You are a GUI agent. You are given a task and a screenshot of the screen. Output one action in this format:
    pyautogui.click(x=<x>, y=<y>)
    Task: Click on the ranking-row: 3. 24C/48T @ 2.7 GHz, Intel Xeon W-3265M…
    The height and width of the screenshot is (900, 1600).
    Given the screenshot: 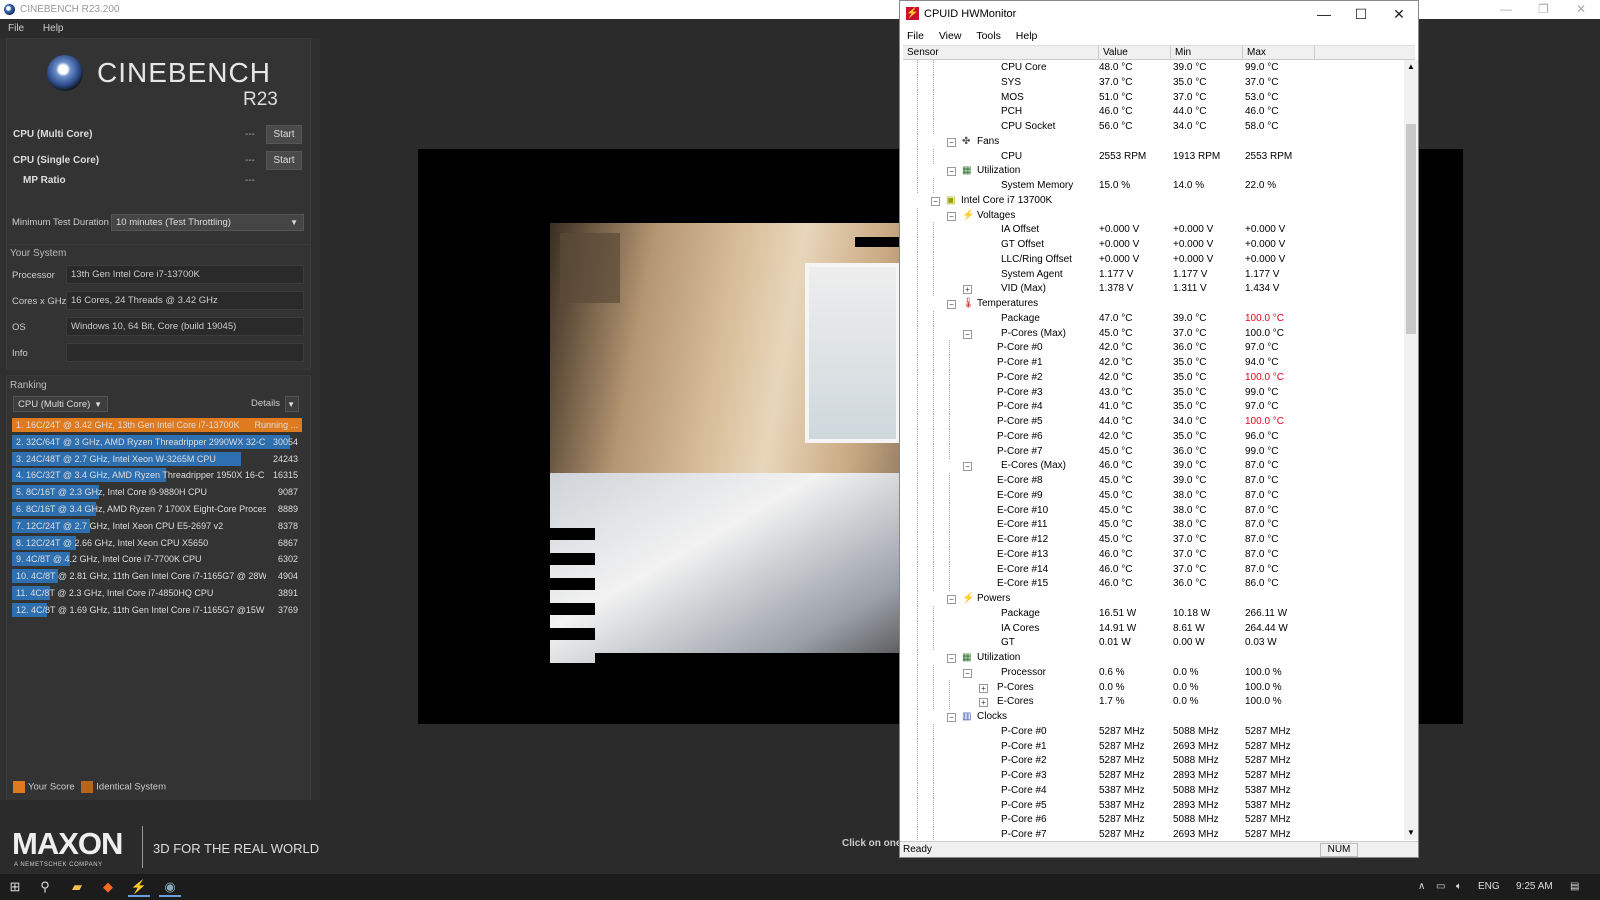 What is the action you would take?
    pyautogui.click(x=157, y=458)
    